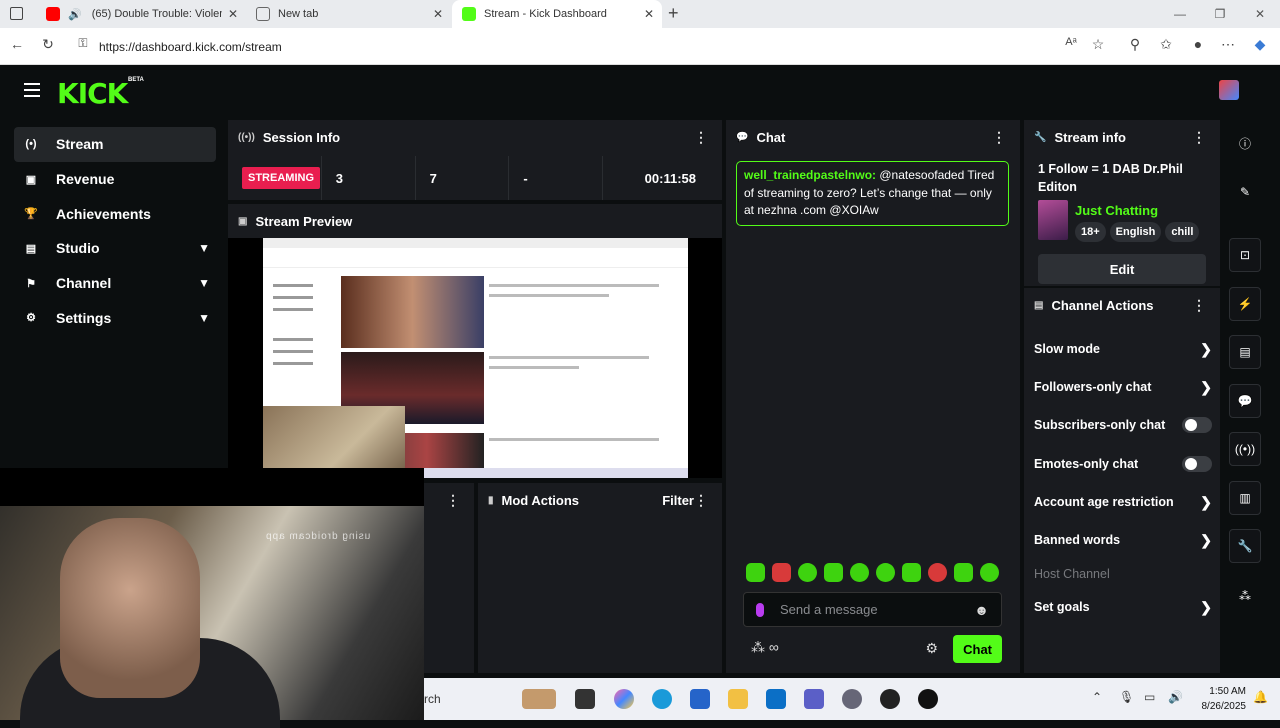  I want to click on filter-button: Filter, so click(678, 500).